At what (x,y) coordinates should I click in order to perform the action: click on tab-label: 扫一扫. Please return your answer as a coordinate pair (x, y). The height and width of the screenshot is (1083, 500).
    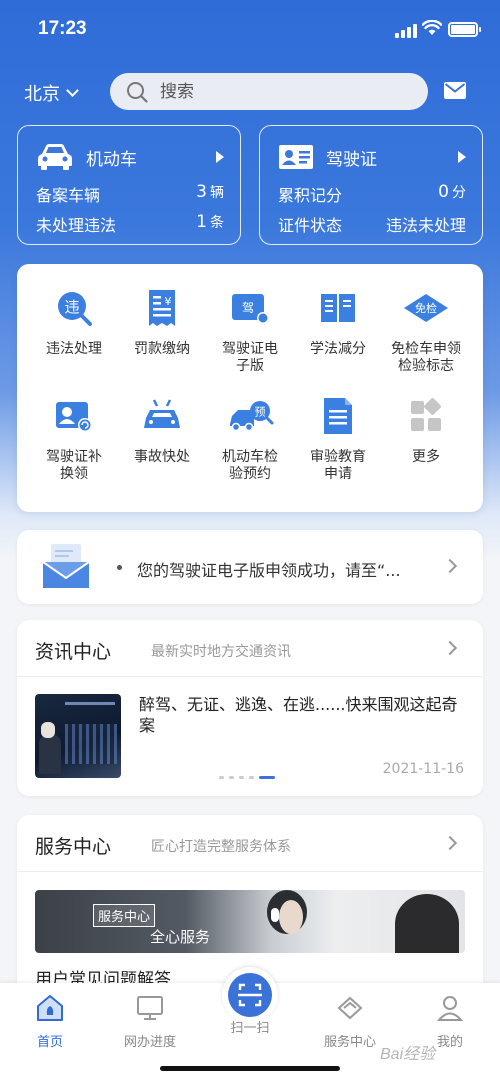
    Looking at the image, I should click on (250, 1028).